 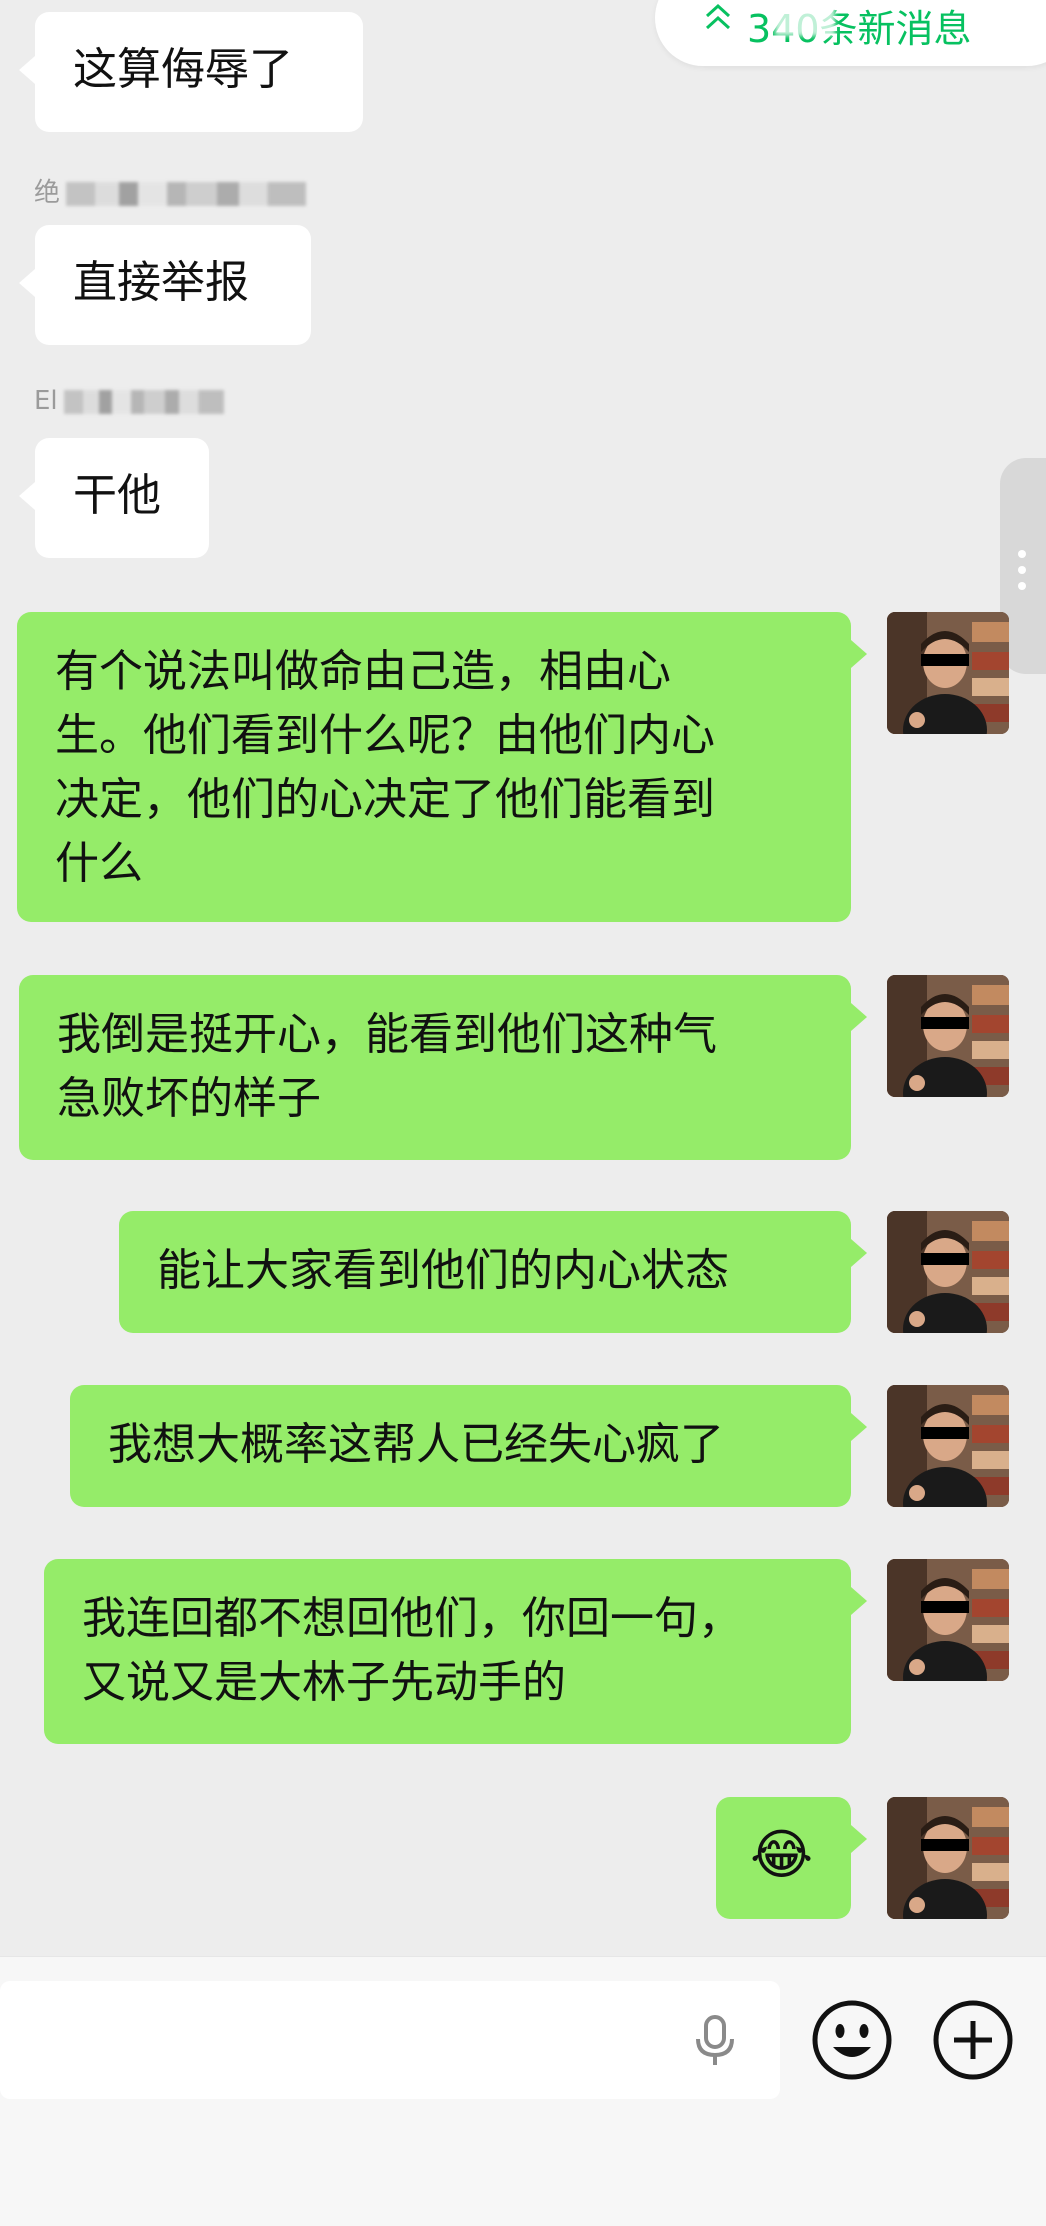 I want to click on sender-name: 绝, so click(x=170, y=190).